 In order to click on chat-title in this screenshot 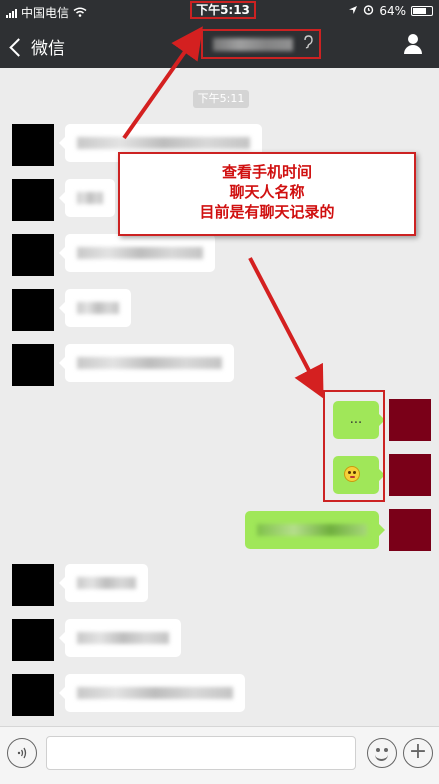, I will do `click(261, 44)`.